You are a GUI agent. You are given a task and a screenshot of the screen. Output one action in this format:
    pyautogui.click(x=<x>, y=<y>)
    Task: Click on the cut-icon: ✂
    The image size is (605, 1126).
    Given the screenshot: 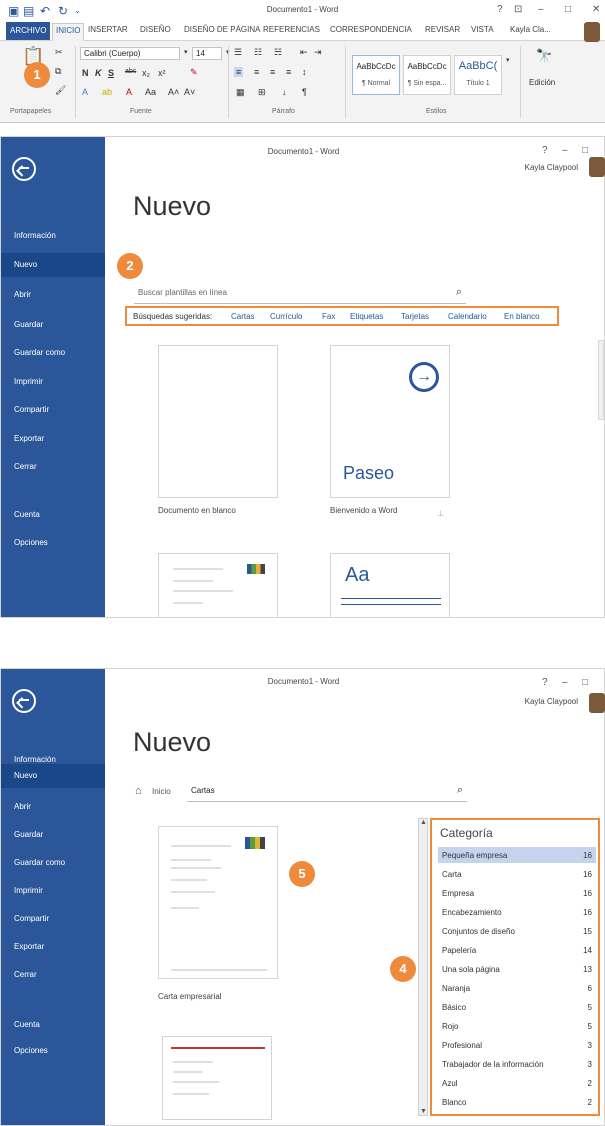 What is the action you would take?
    pyautogui.click(x=59, y=52)
    